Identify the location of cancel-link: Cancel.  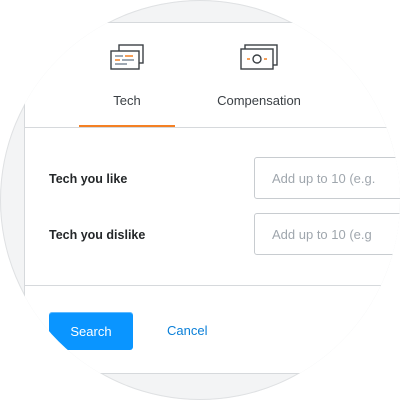
(187, 330).